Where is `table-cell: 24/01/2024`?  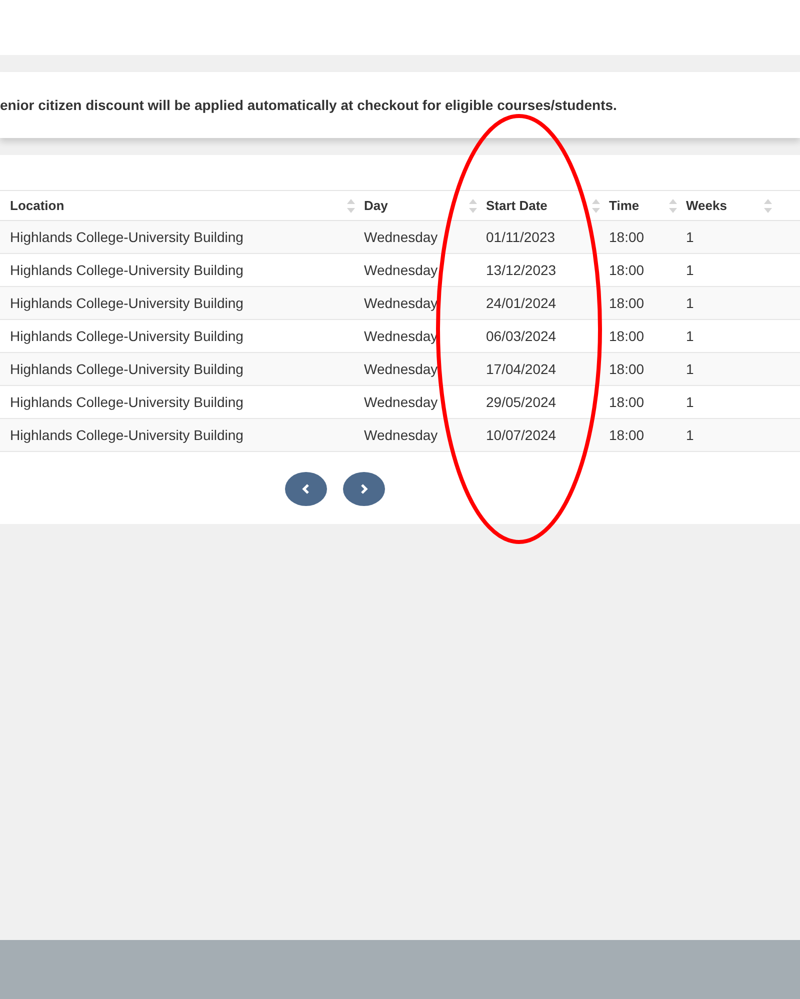 table-cell: 24/01/2024 is located at coordinates (541, 303).